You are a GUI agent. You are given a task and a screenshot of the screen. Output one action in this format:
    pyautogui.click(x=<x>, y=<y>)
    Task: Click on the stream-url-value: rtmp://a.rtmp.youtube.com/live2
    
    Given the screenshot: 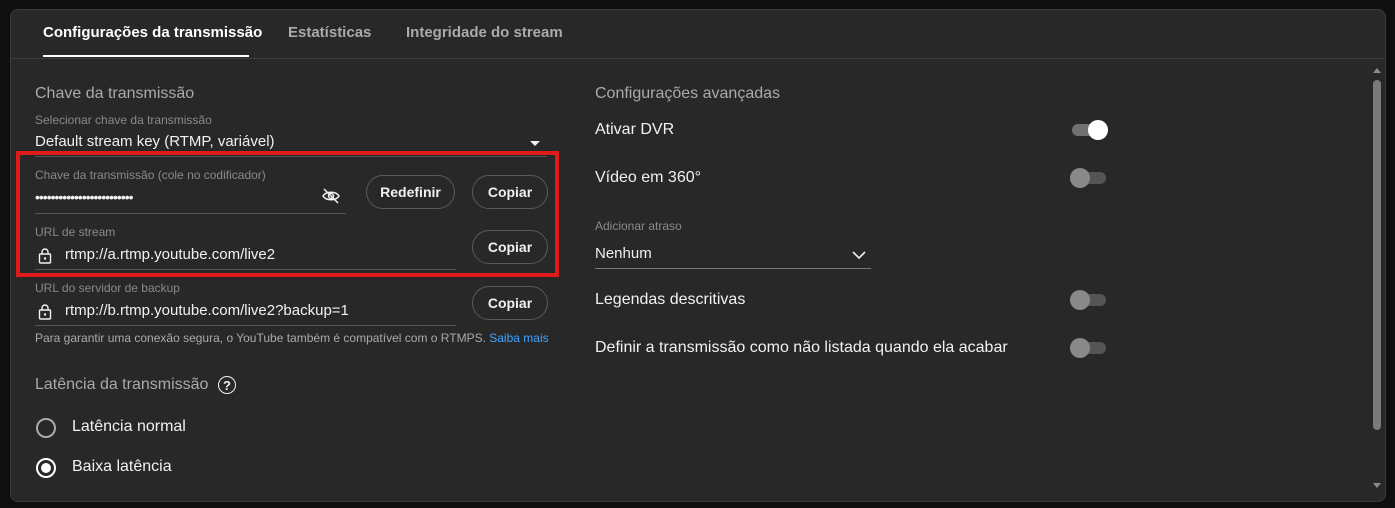 What is the action you would take?
    pyautogui.click(x=170, y=254)
    